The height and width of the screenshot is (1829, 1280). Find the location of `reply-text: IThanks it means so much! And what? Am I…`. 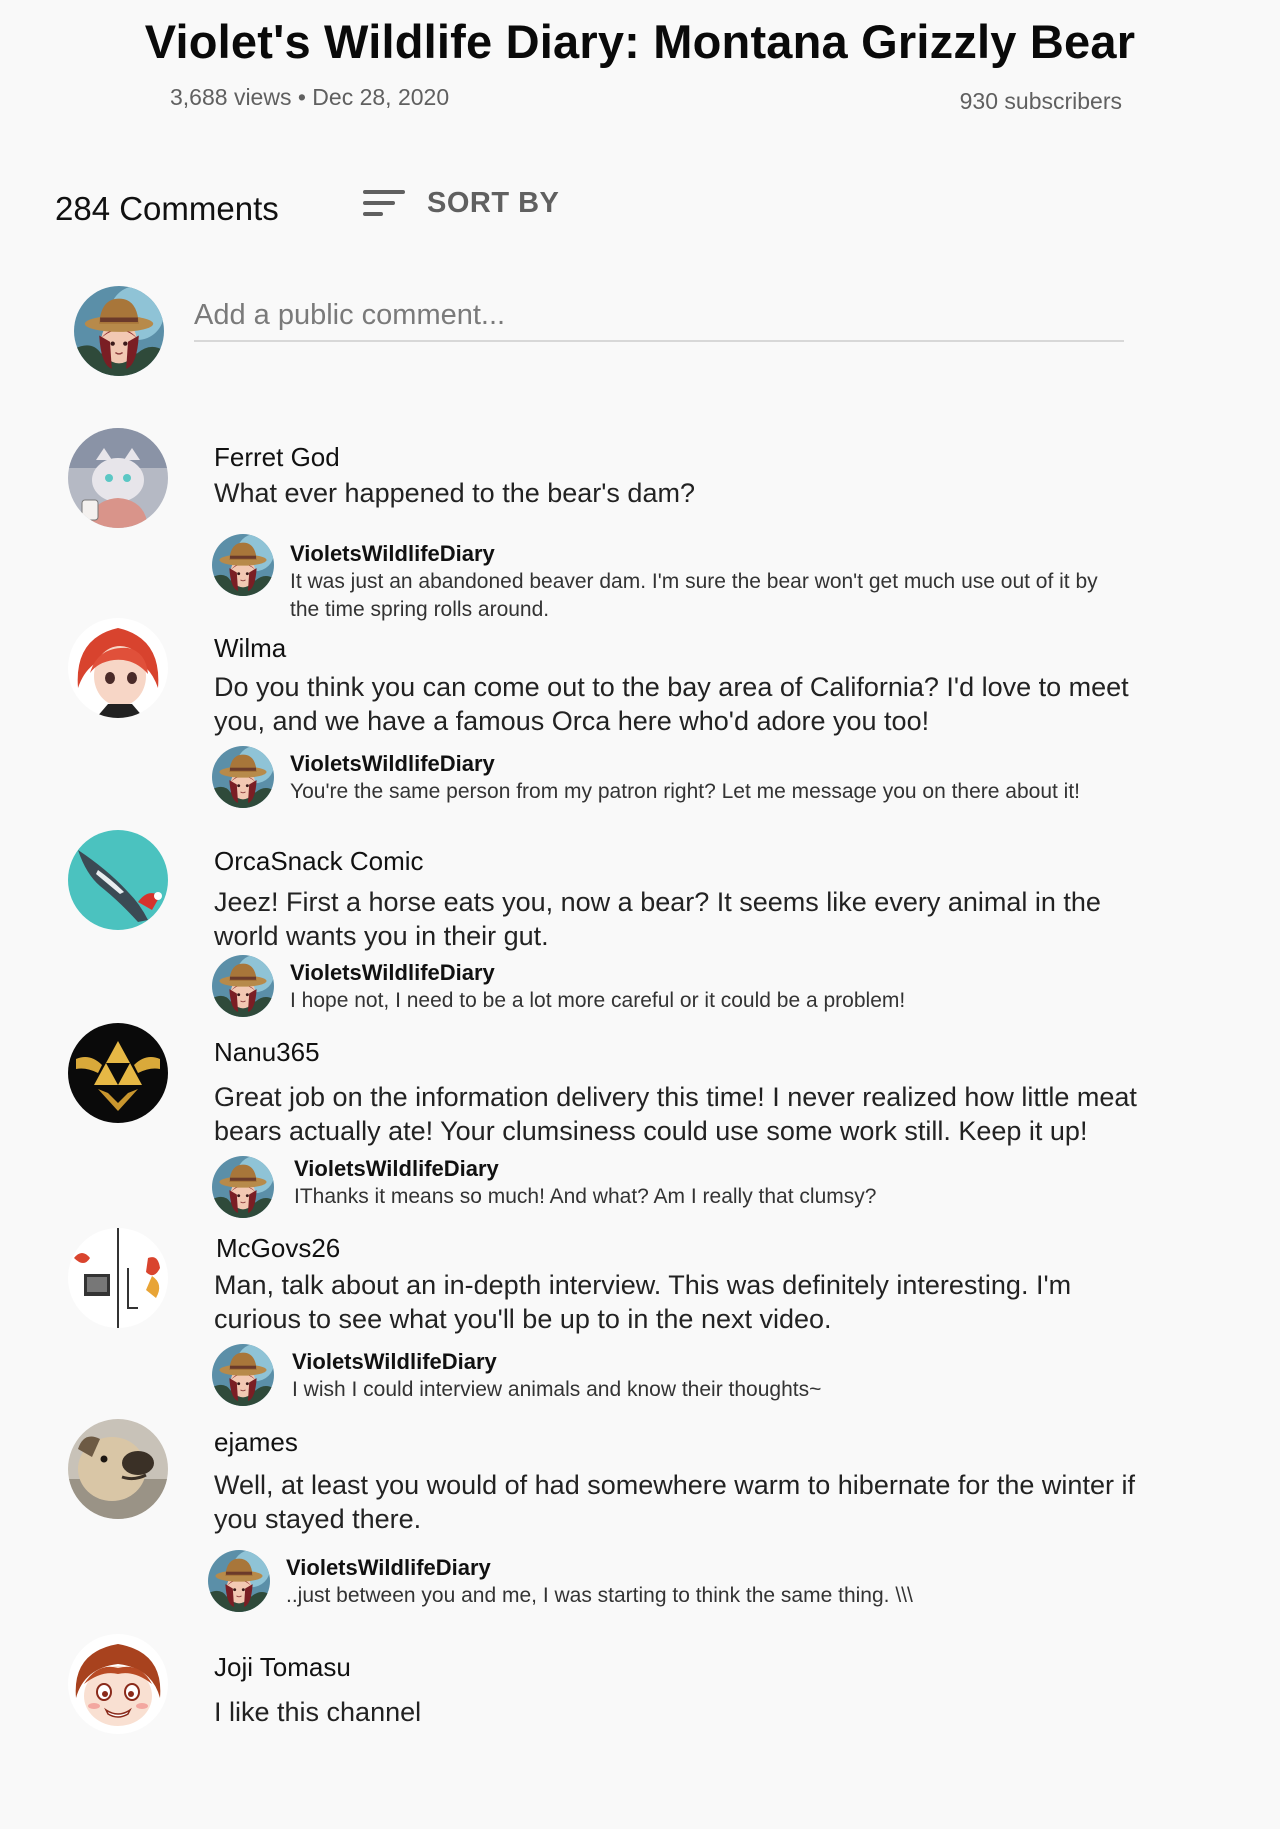

reply-text: IThanks it means so much! And what? Am I… is located at coordinates (585, 1196).